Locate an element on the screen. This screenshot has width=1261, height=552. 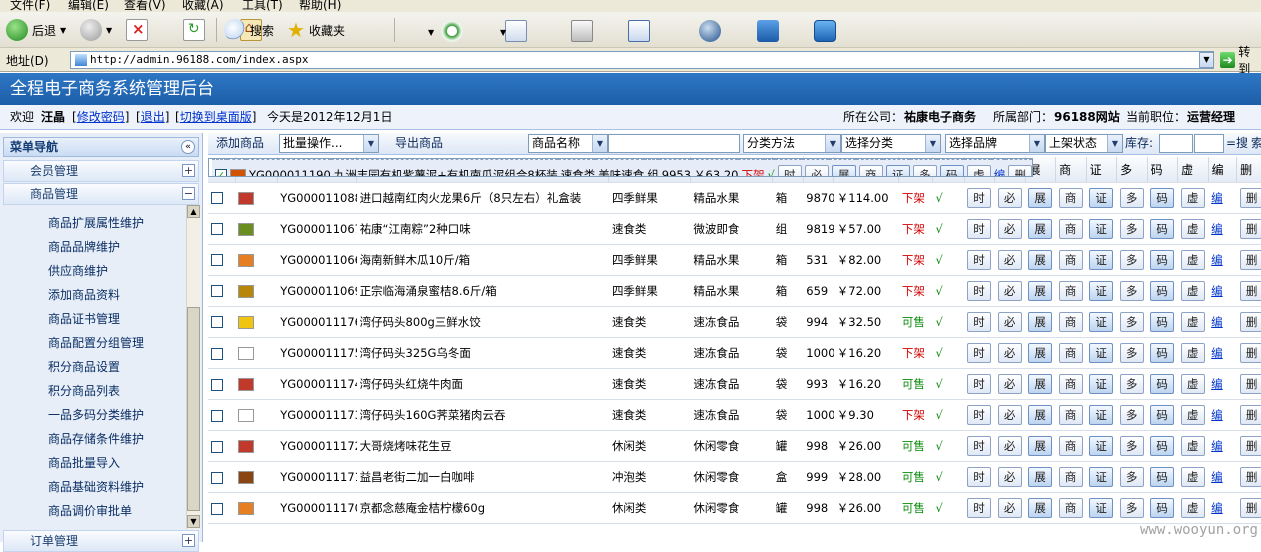
sidebar-item: 添加商品资料 is located at coordinates (84, 295).